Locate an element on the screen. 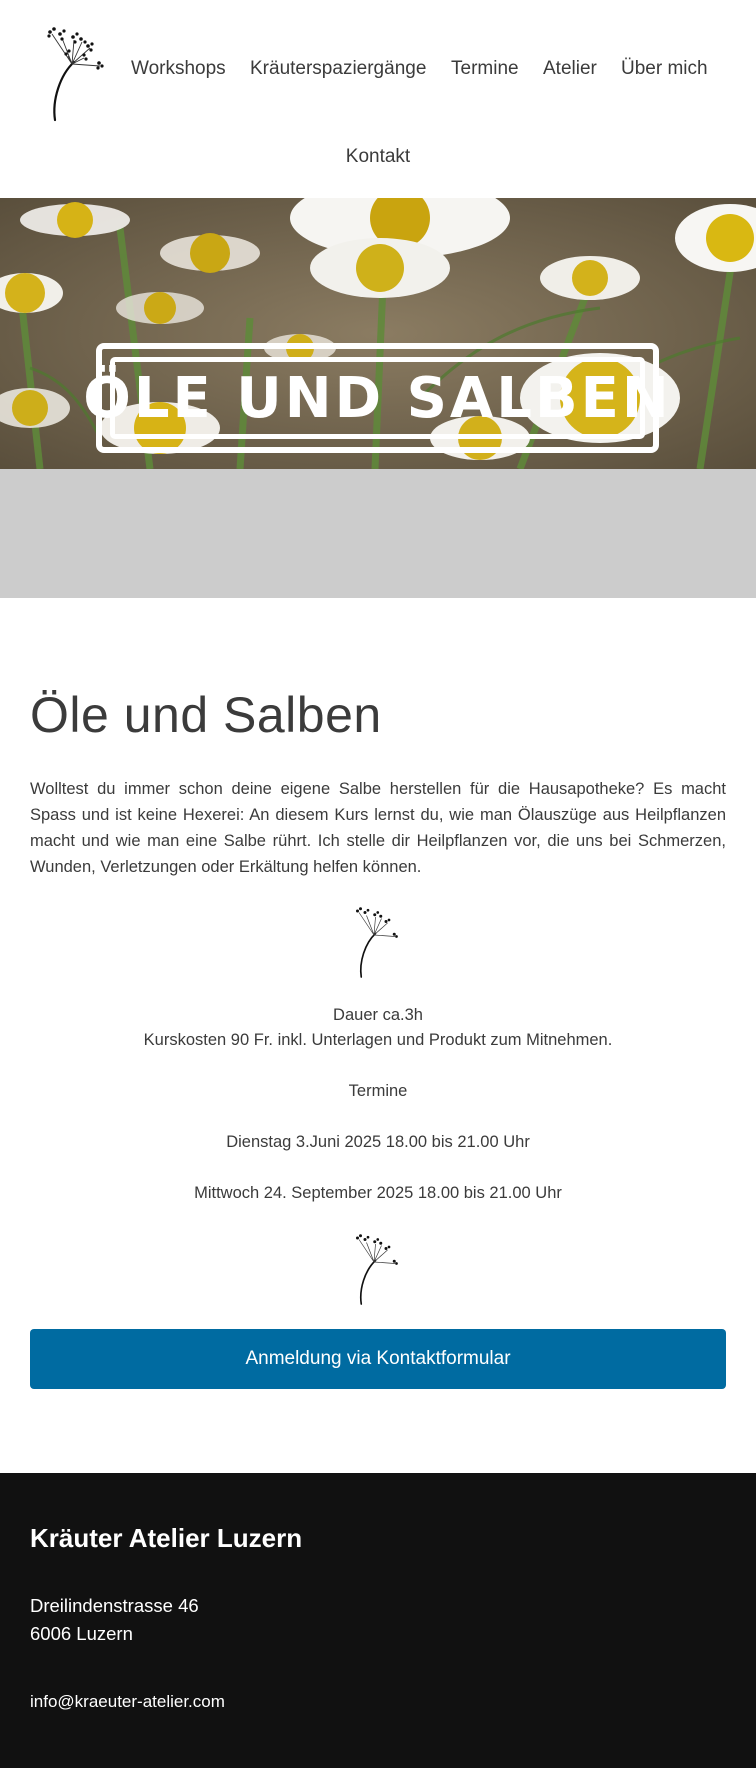 Image resolution: width=756 pixels, height=1768 pixels. dates-heading: Termine is located at coordinates (378, 1091).